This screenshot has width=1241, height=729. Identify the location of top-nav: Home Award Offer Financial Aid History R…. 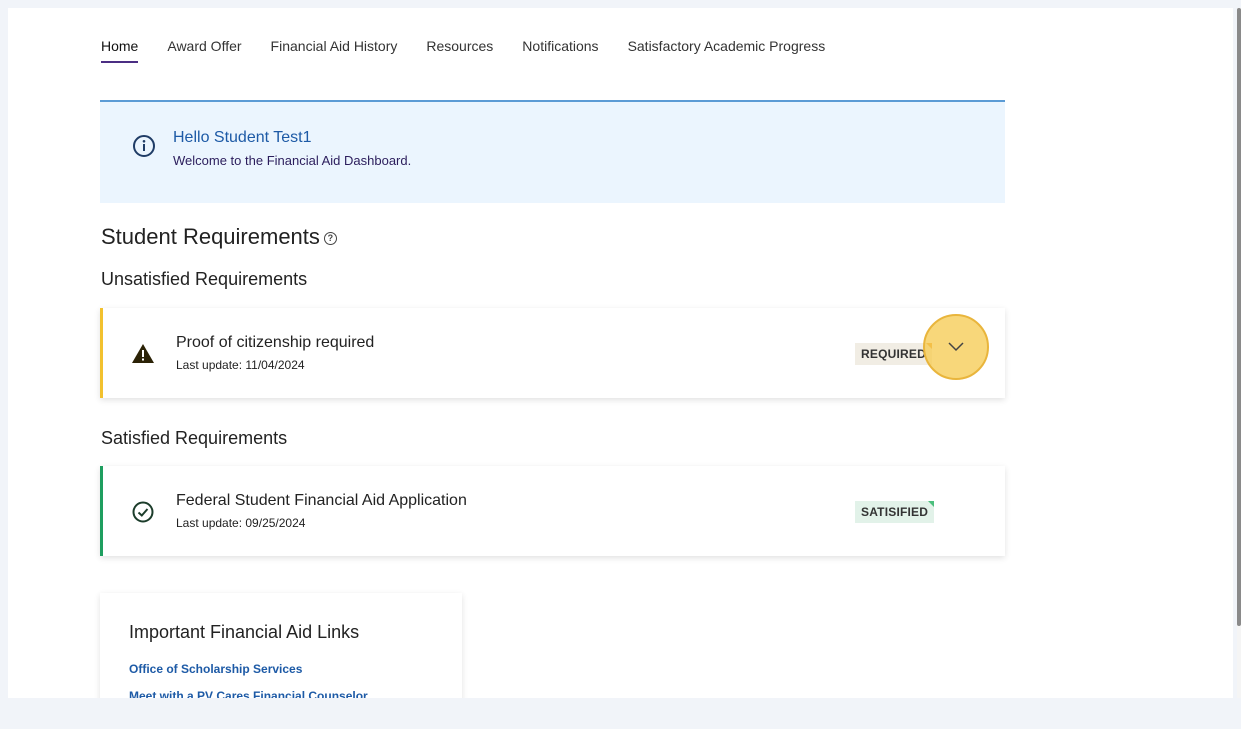
(477, 50).